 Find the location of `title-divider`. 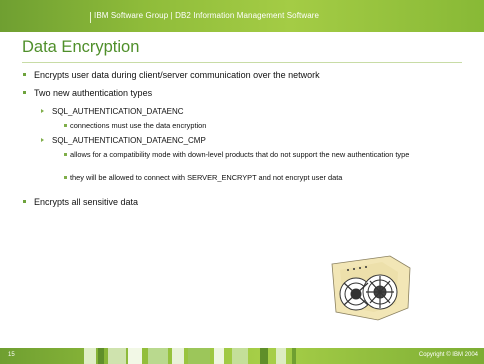

title-divider is located at coordinates (242, 62).